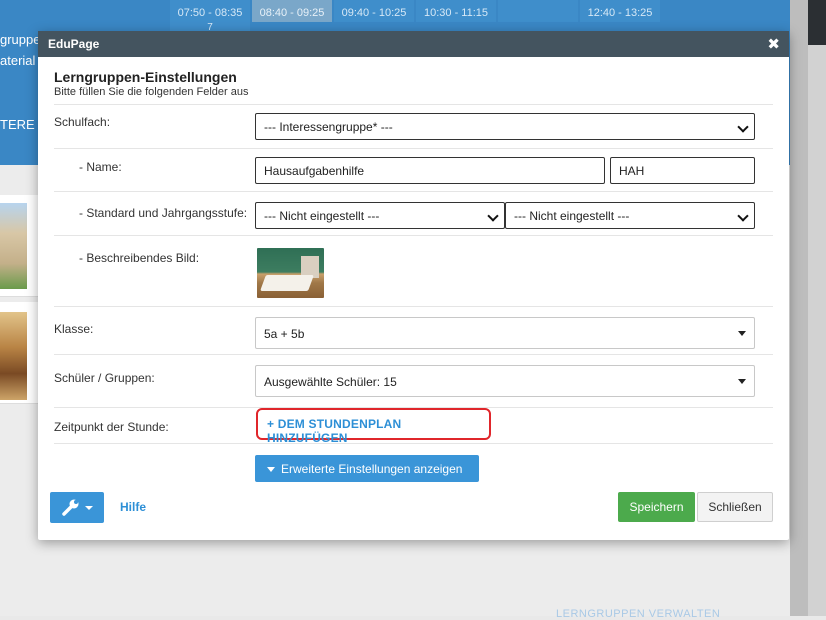 The height and width of the screenshot is (620, 826). I want to click on row-name: - Name: Hausaufgabenhilfe HAH, so click(413, 170).